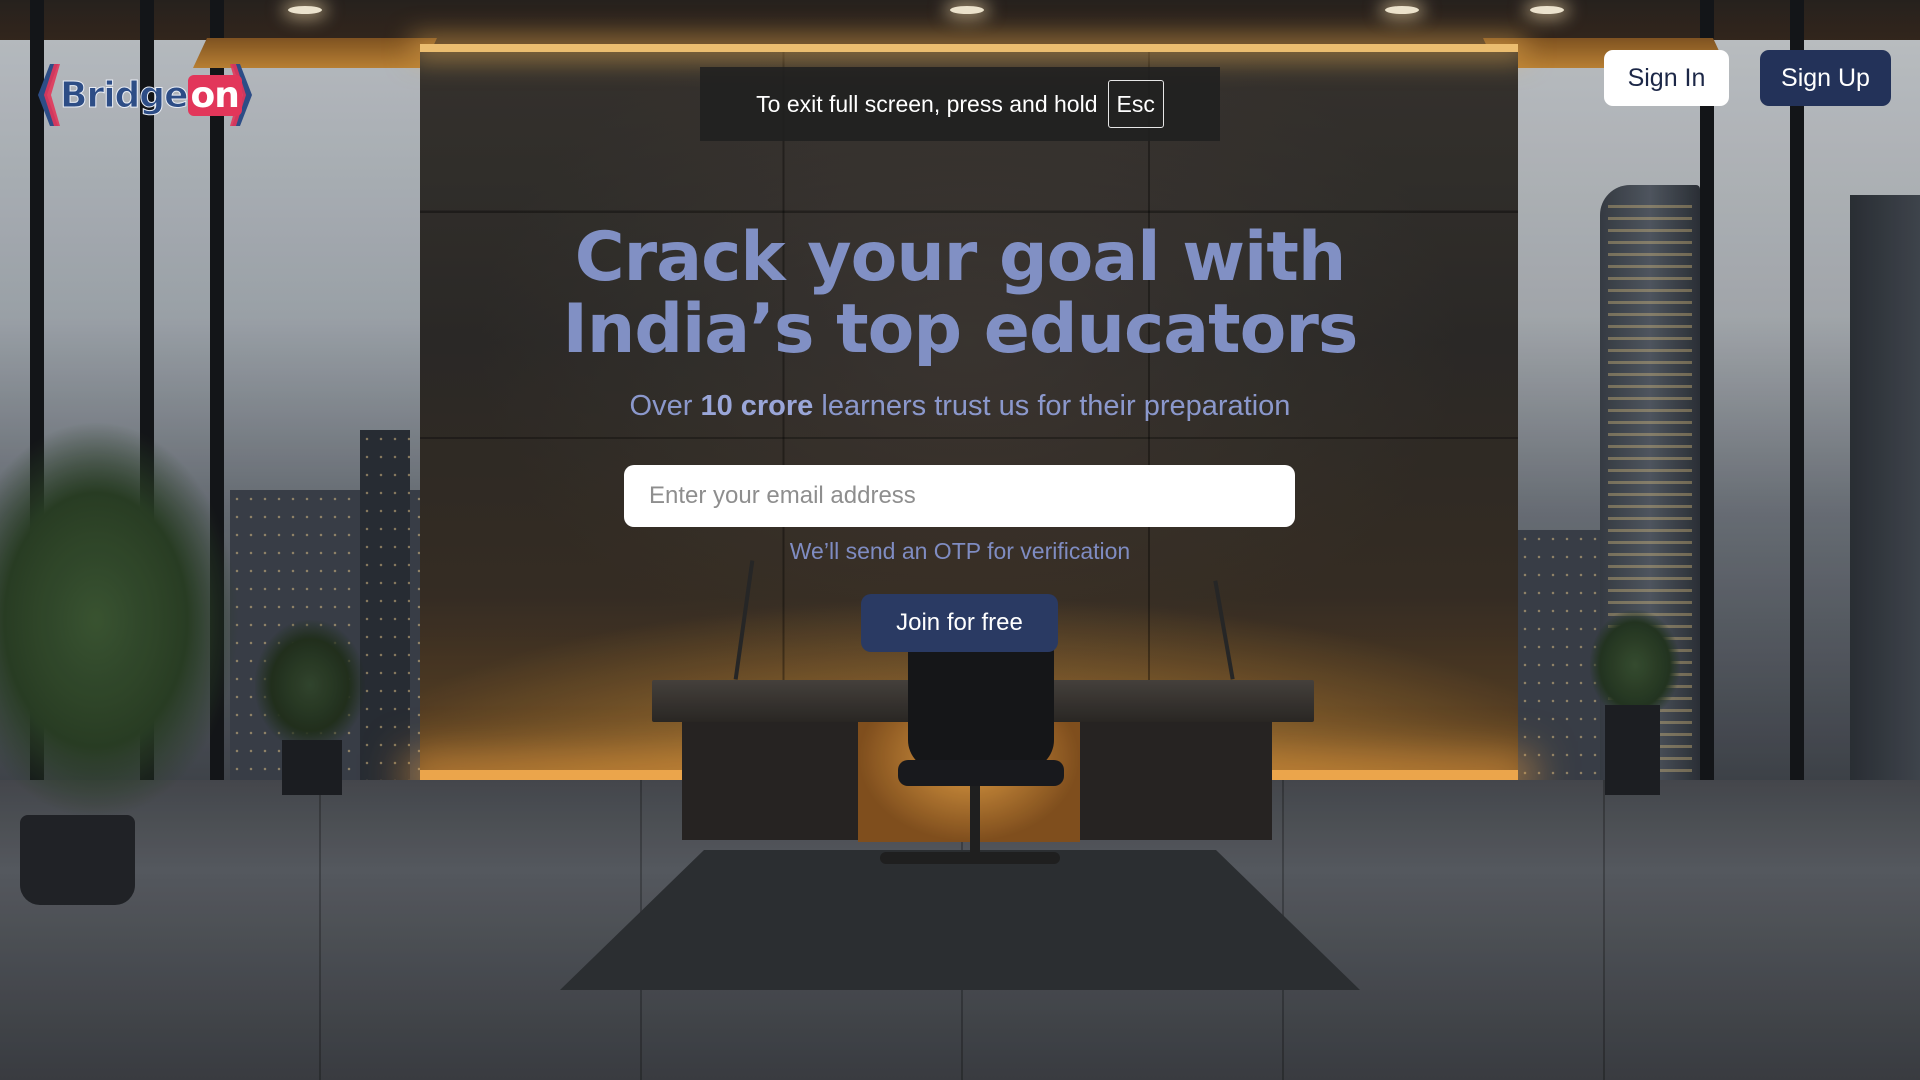  What do you see at coordinates (959, 623) in the screenshot?
I see `join-for-free-button: Join for free` at bounding box center [959, 623].